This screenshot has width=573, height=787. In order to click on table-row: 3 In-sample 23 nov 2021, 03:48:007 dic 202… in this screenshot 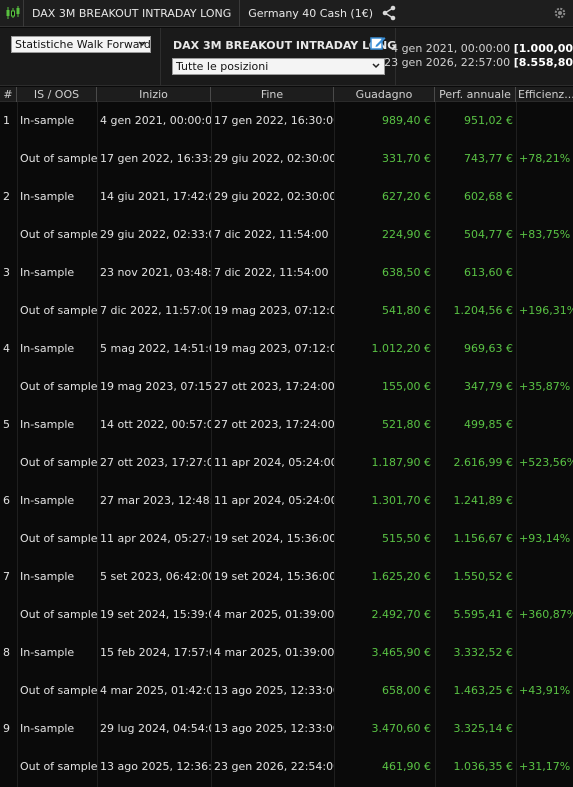, I will do `click(286, 273)`.